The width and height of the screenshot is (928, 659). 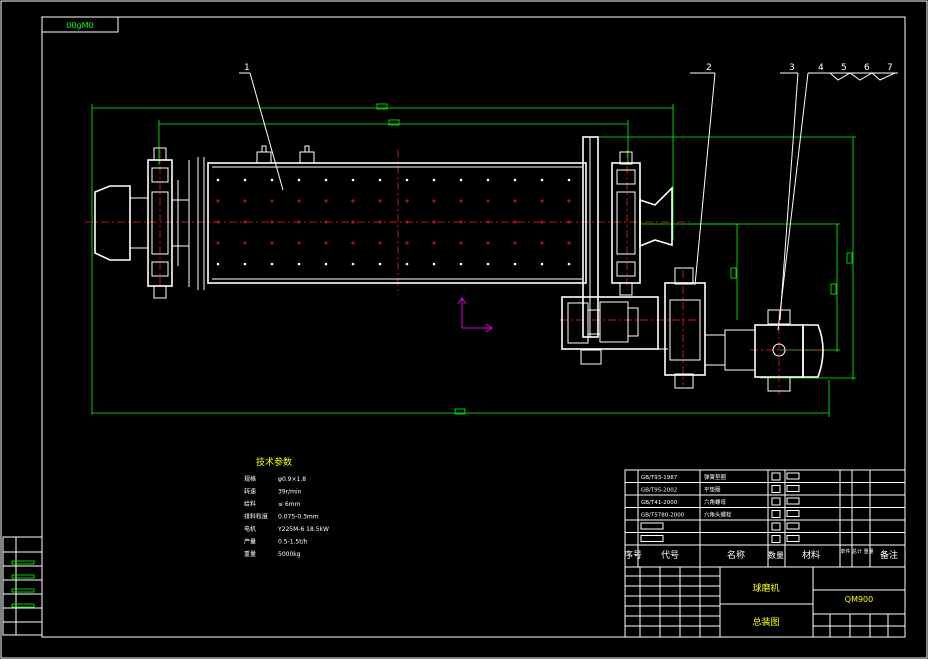 What do you see at coordinates (292, 479) in the screenshot?
I see `tech-param-value: φ0.9×1.8` at bounding box center [292, 479].